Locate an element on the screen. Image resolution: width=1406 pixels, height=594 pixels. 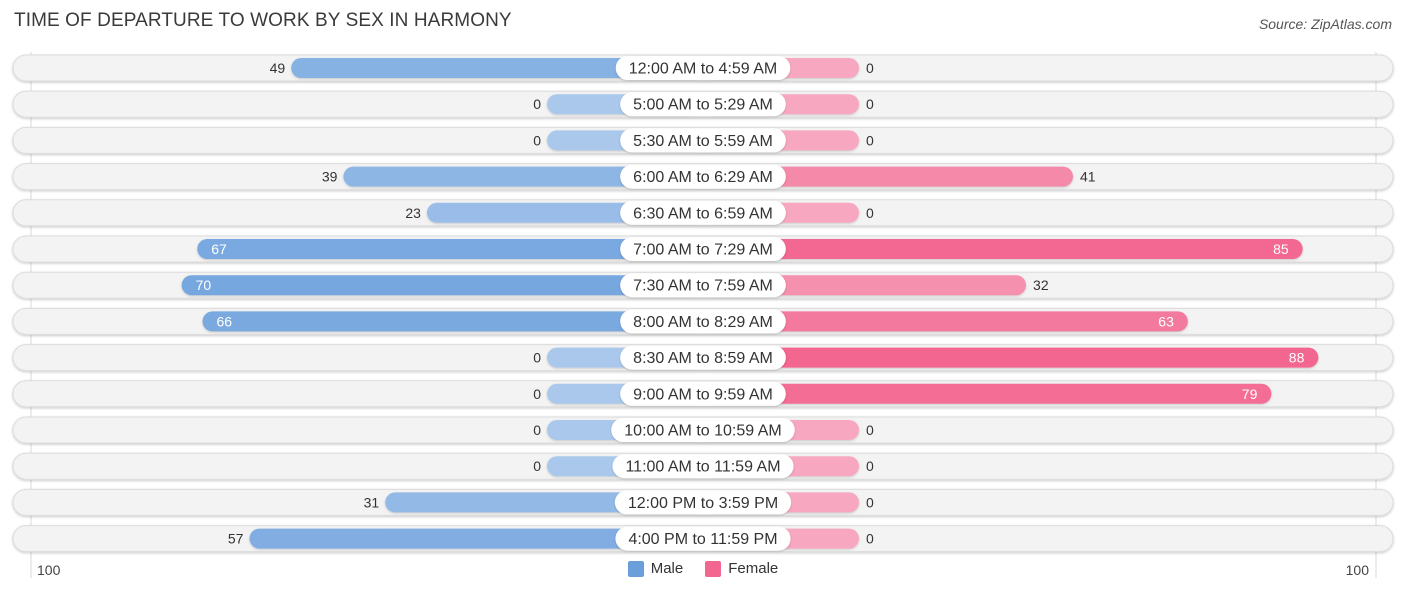
legend: Male Female is located at coordinates (703, 568).